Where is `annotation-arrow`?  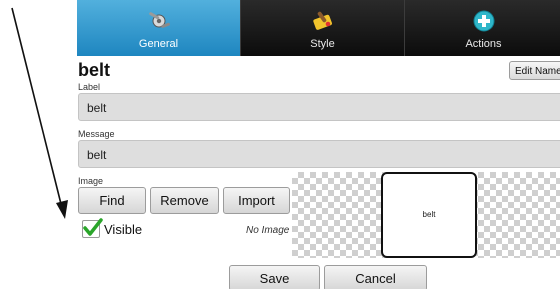
annotation-arrow is located at coordinates (39, 113).